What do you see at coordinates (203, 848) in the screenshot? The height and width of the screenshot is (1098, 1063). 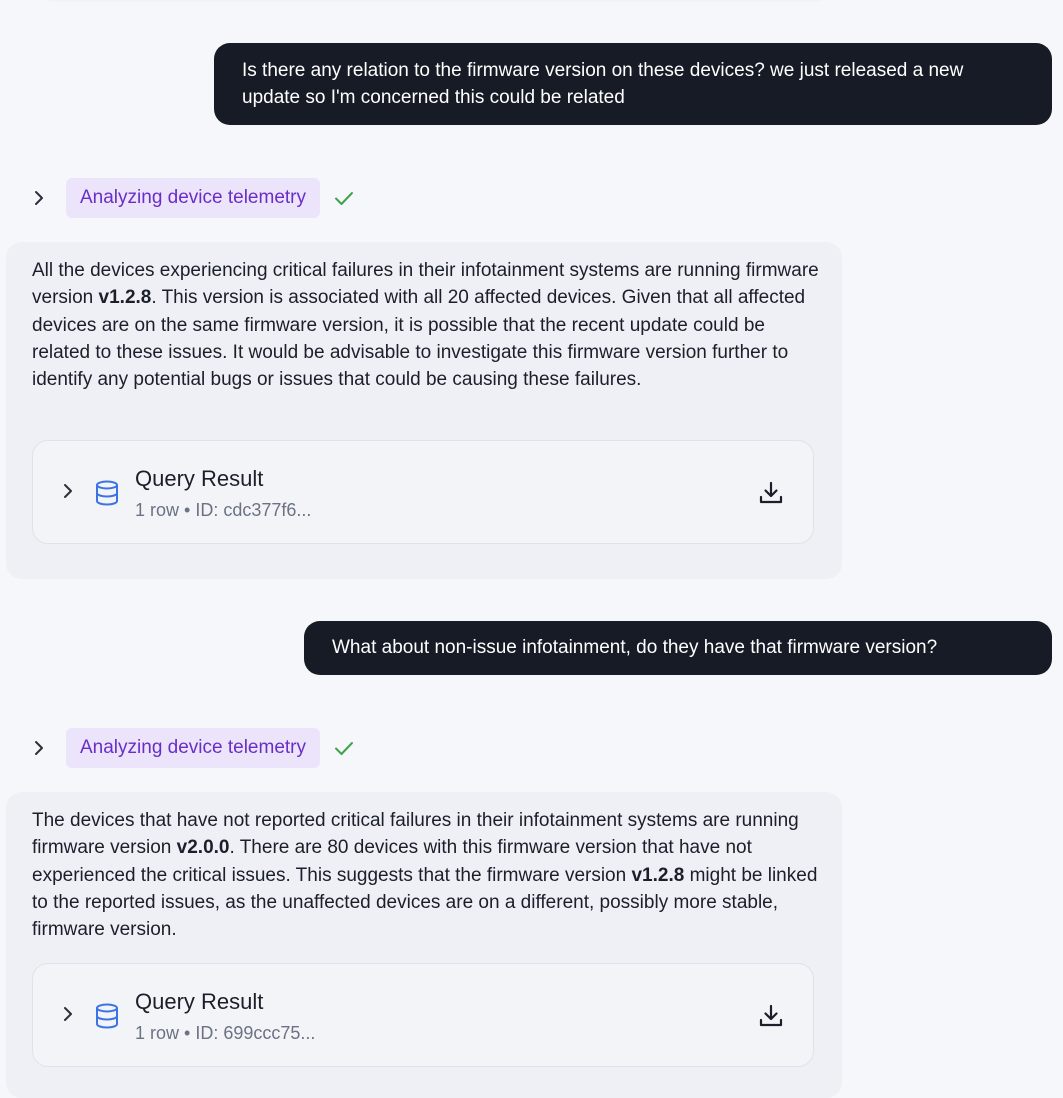 I see `firmware-version: v2.0.0` at bounding box center [203, 848].